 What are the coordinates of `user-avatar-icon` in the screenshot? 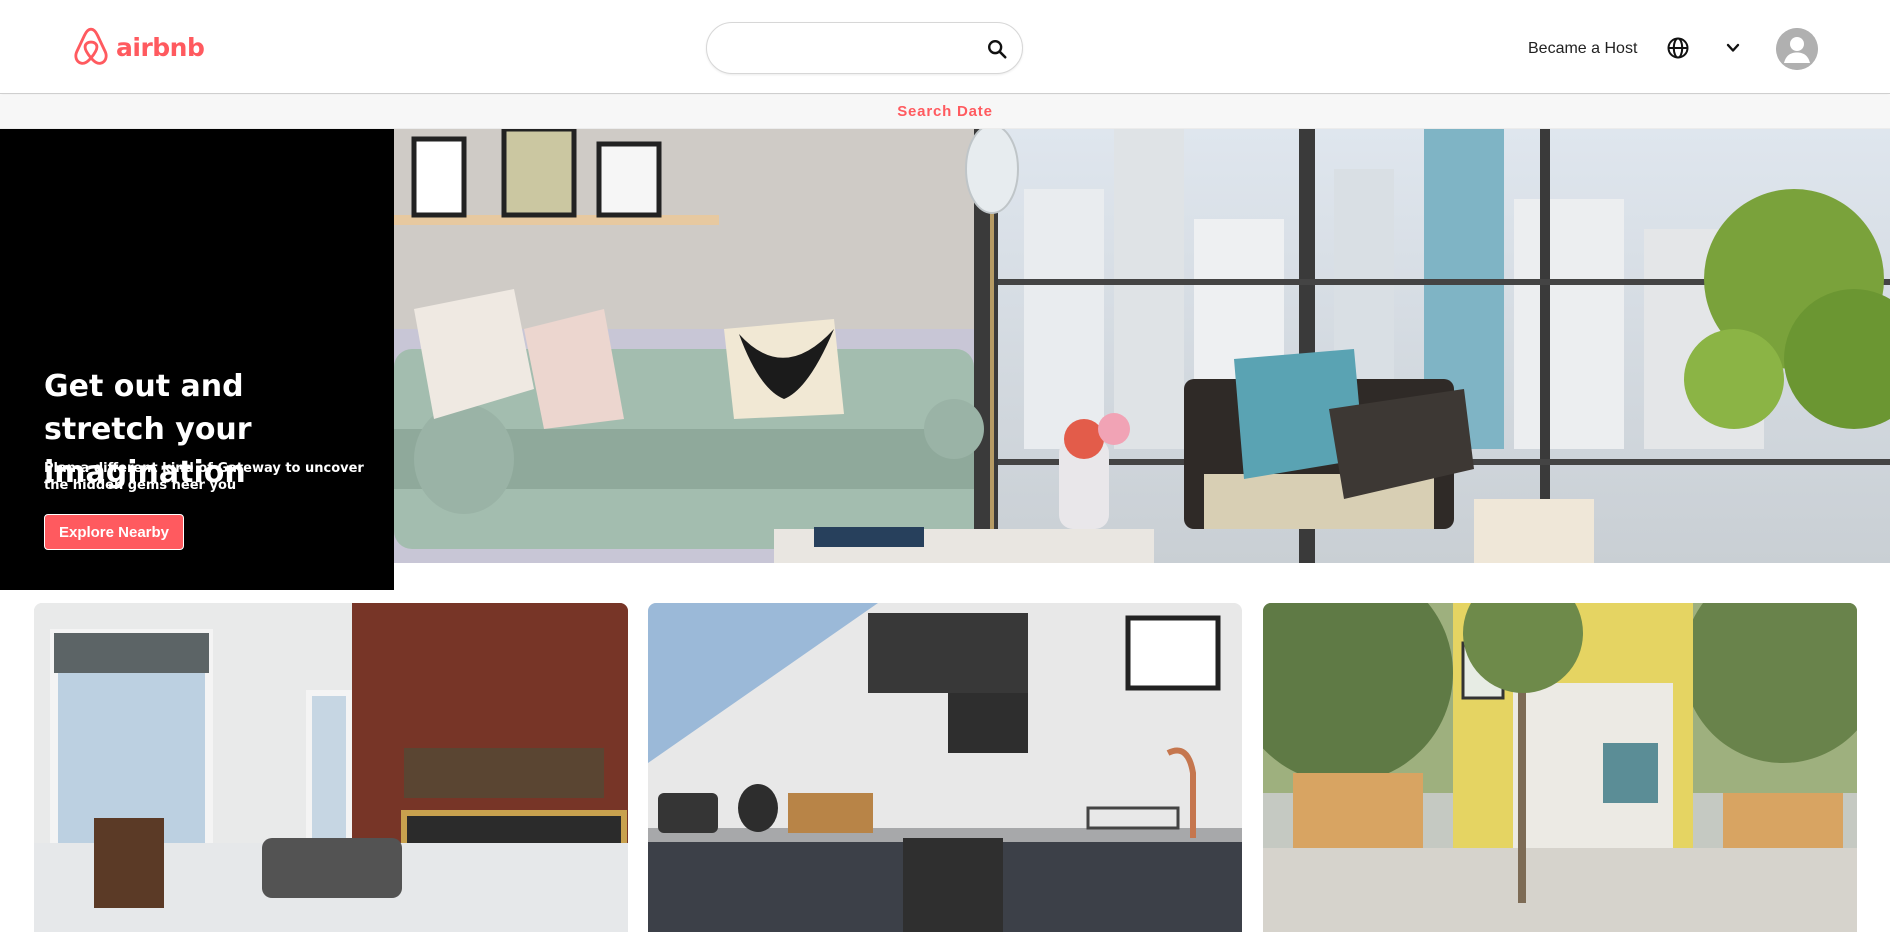 It's located at (1797, 49).